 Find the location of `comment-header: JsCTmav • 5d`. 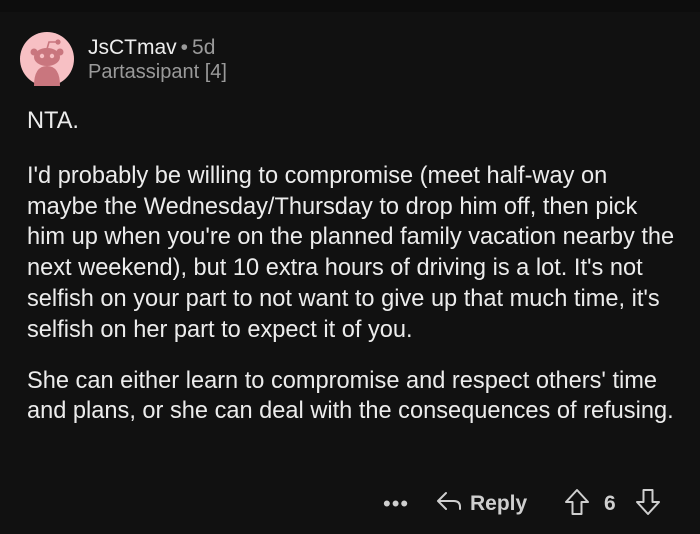

comment-header: JsCTmav • 5d is located at coordinates (151, 48).